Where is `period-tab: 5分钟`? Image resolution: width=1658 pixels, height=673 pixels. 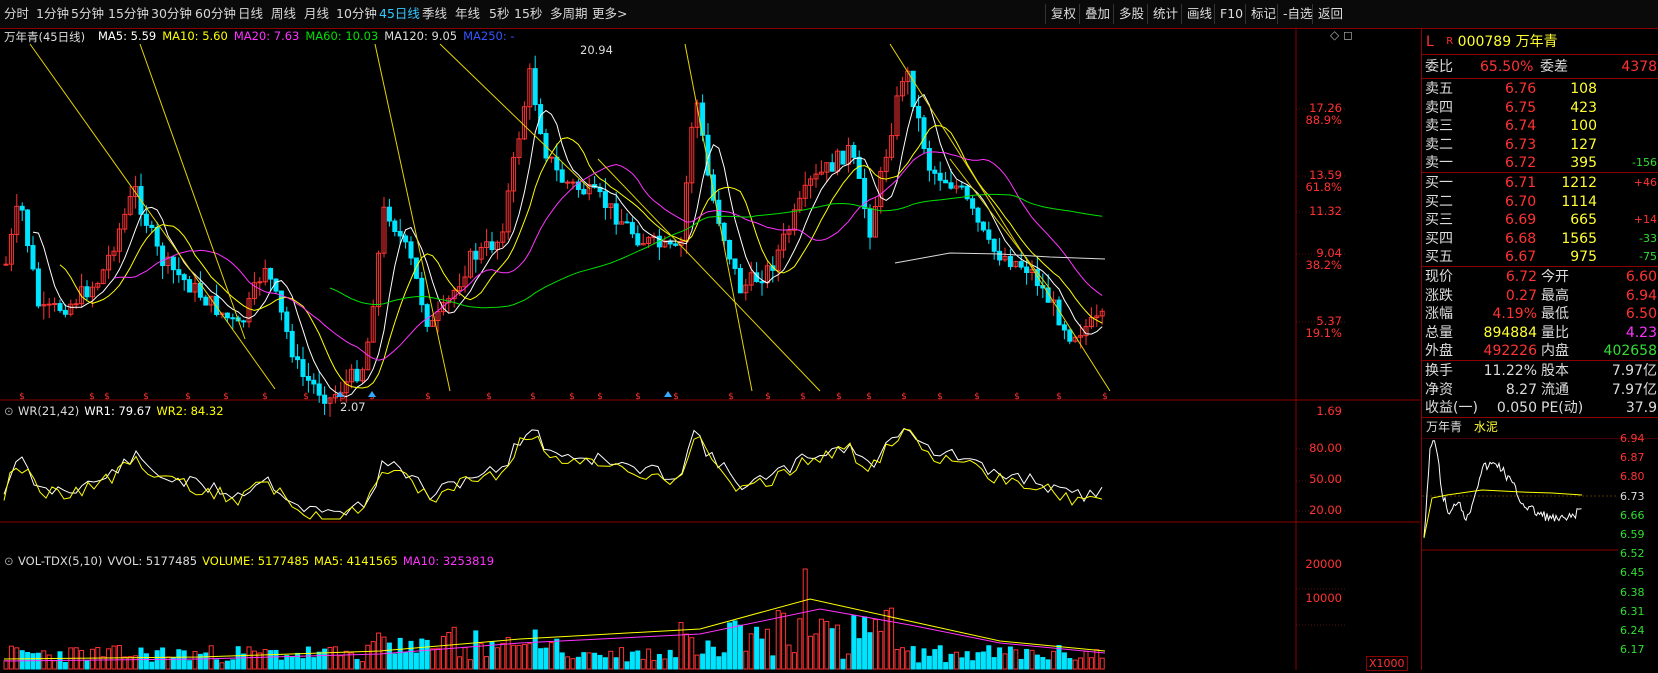
period-tab: 5分钟 is located at coordinates (87, 14).